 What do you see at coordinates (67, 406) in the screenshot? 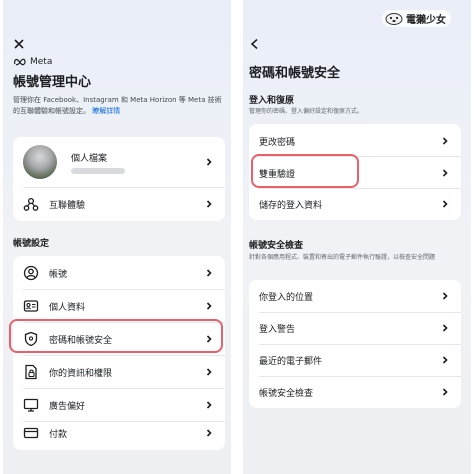
I see `settings-item-label: 廣告偏好` at bounding box center [67, 406].